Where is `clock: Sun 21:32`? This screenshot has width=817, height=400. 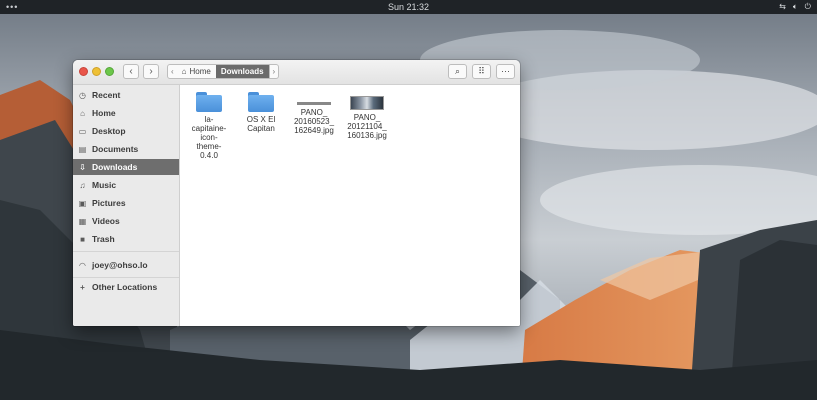 clock: Sun 21:32 is located at coordinates (408, 7).